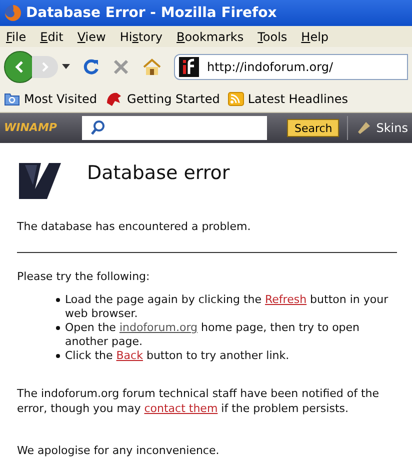  What do you see at coordinates (134, 227) in the screenshot?
I see `intro-text: The database has encountered a problem.` at bounding box center [134, 227].